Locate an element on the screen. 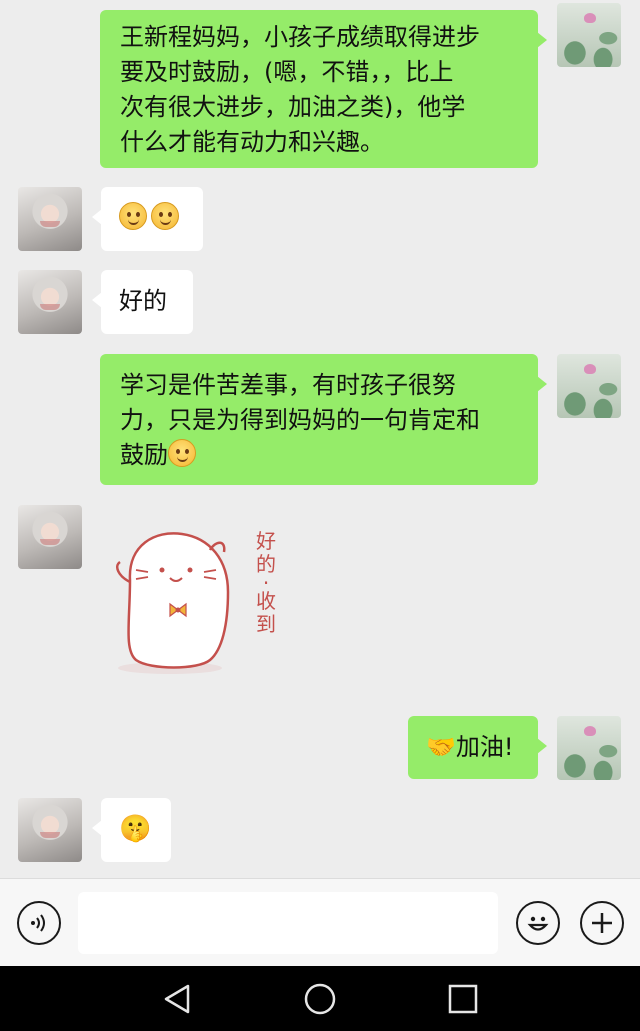 Image resolution: width=640 pixels, height=1031 pixels. message-line: 王新程妈妈，小孩子成绩取得进步 is located at coordinates (300, 37).